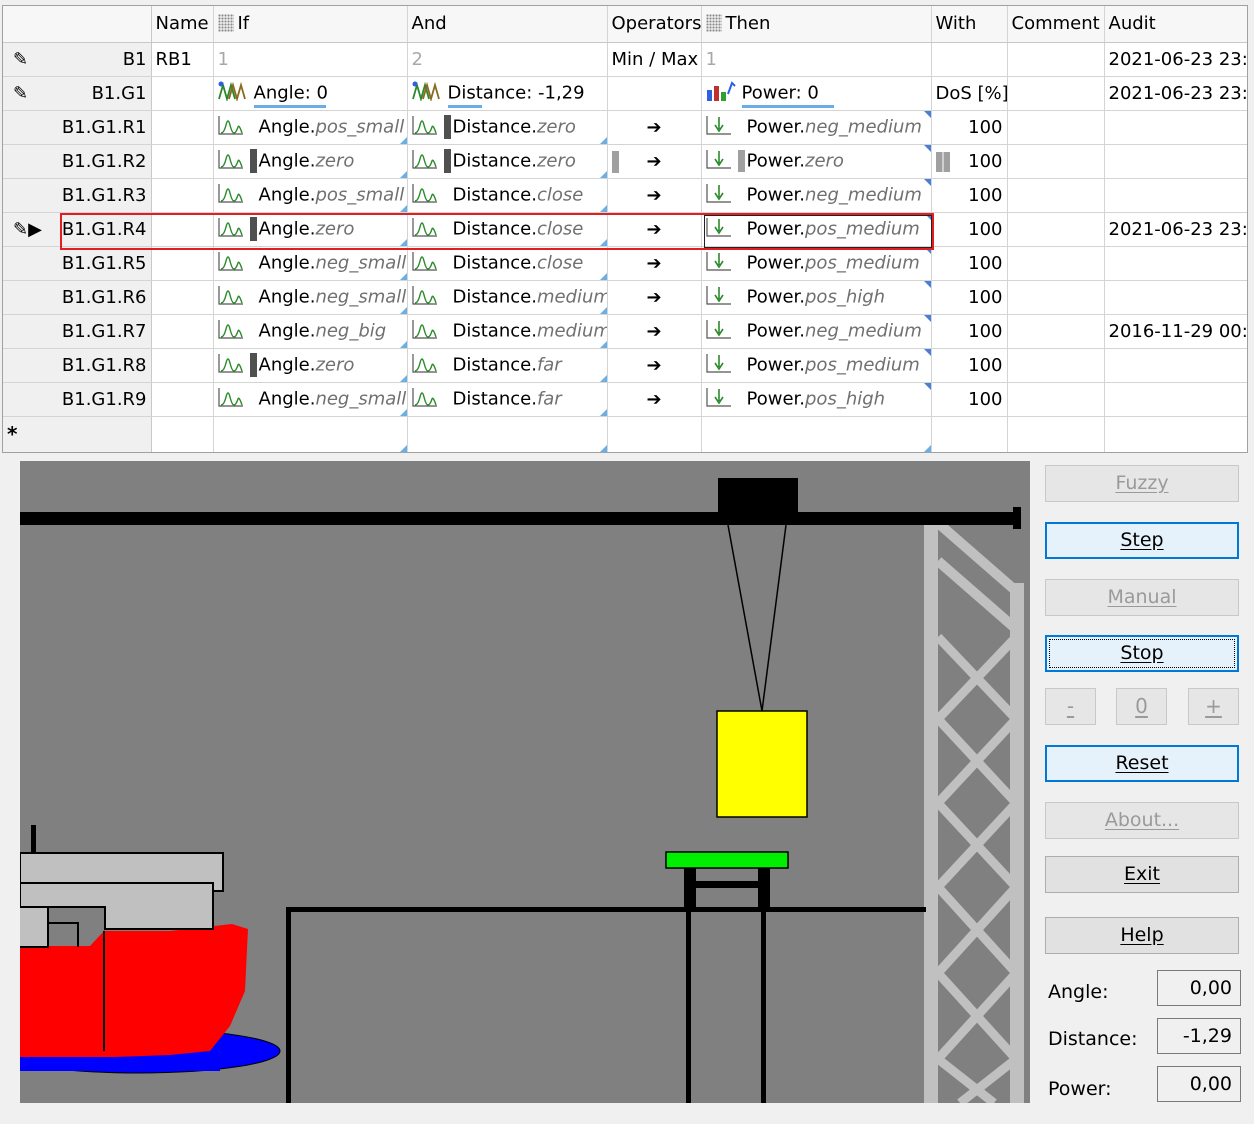 The height and width of the screenshot is (1124, 1254). I want to click on column-header-name: Name, so click(182, 24).